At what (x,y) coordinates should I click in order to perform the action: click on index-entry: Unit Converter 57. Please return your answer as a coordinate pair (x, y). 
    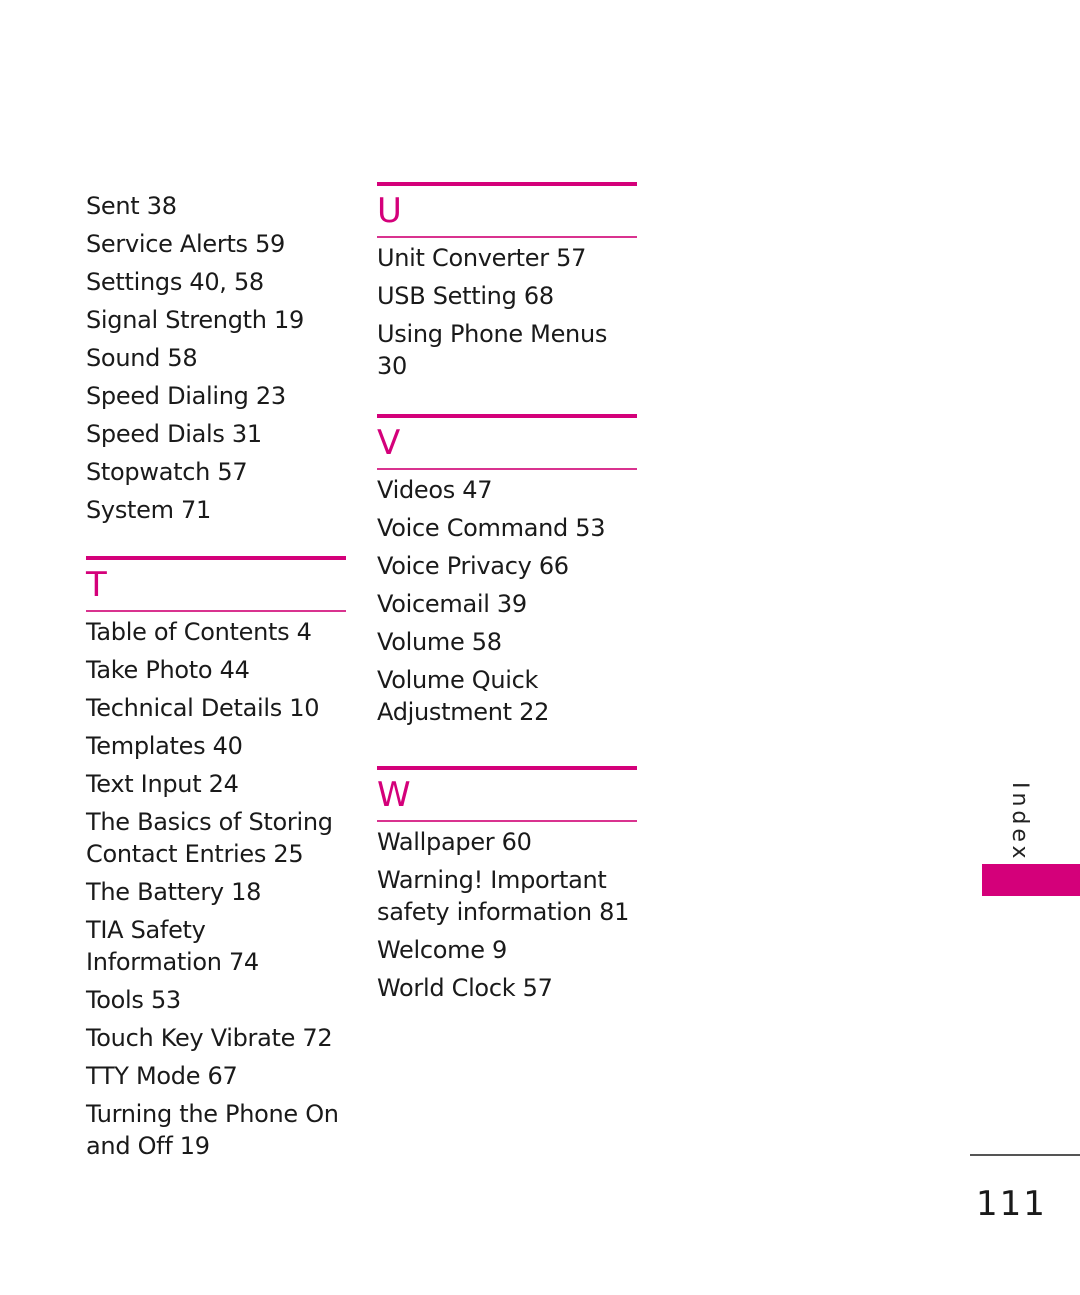
    Looking at the image, I should click on (482, 258).